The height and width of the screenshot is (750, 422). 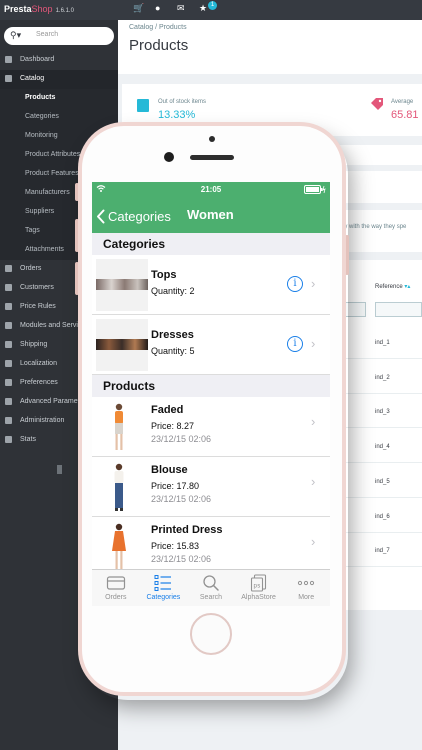 What do you see at coordinates (172, 335) in the screenshot?
I see `category-name: Dresses` at bounding box center [172, 335].